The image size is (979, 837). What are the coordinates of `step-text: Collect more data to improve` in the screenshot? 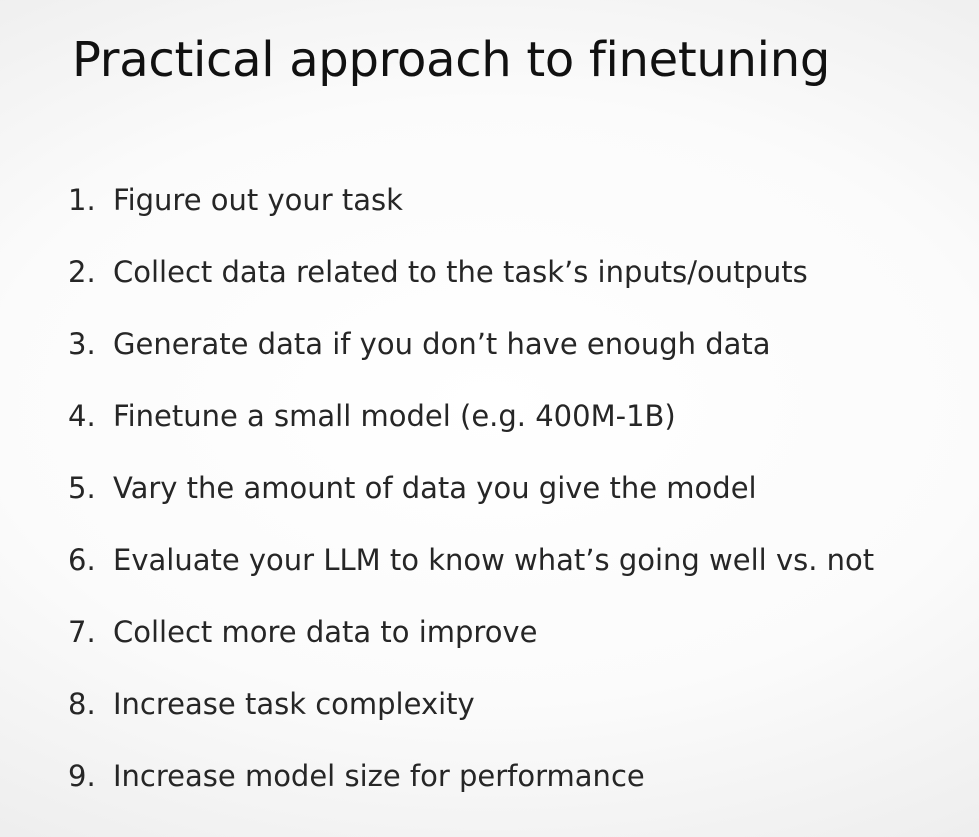 It's located at (325, 632).